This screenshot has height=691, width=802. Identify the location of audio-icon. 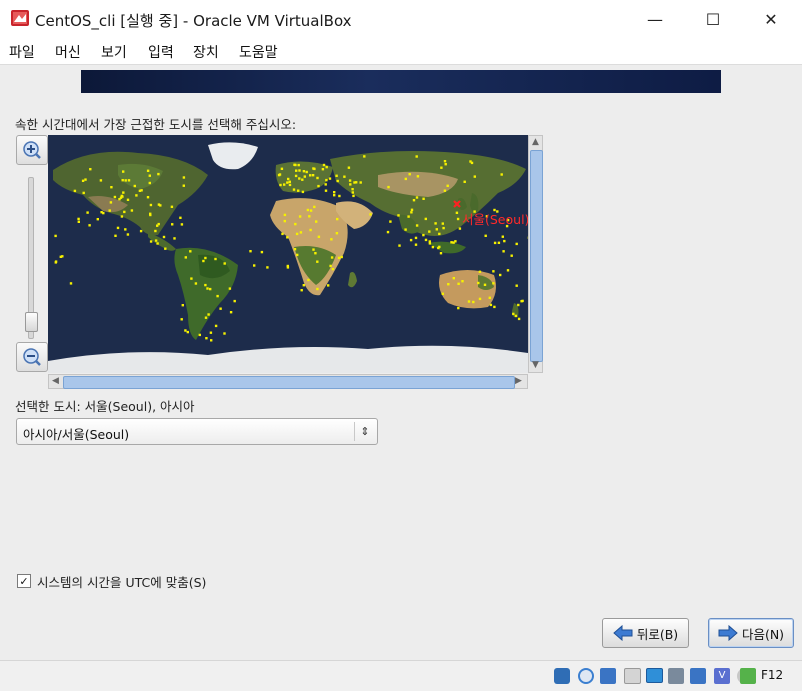
(608, 676).